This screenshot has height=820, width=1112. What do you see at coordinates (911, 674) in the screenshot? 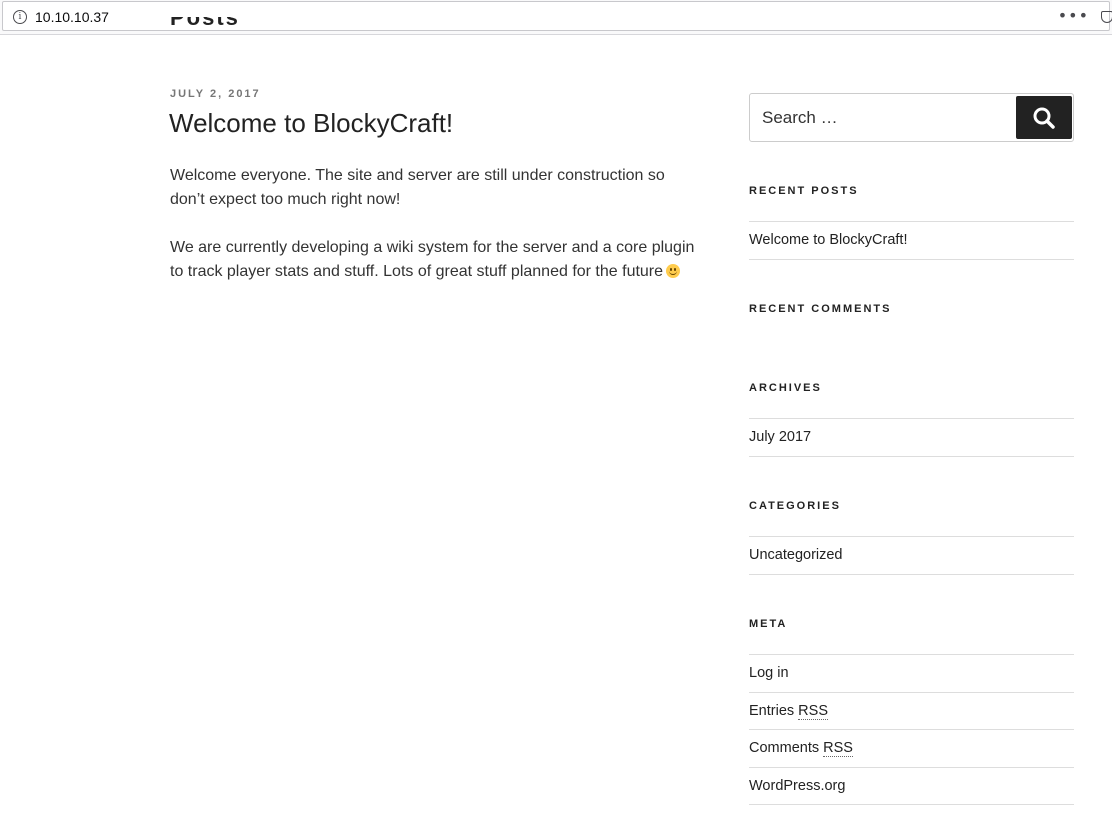
I see `list-item: Log in` at bounding box center [911, 674].